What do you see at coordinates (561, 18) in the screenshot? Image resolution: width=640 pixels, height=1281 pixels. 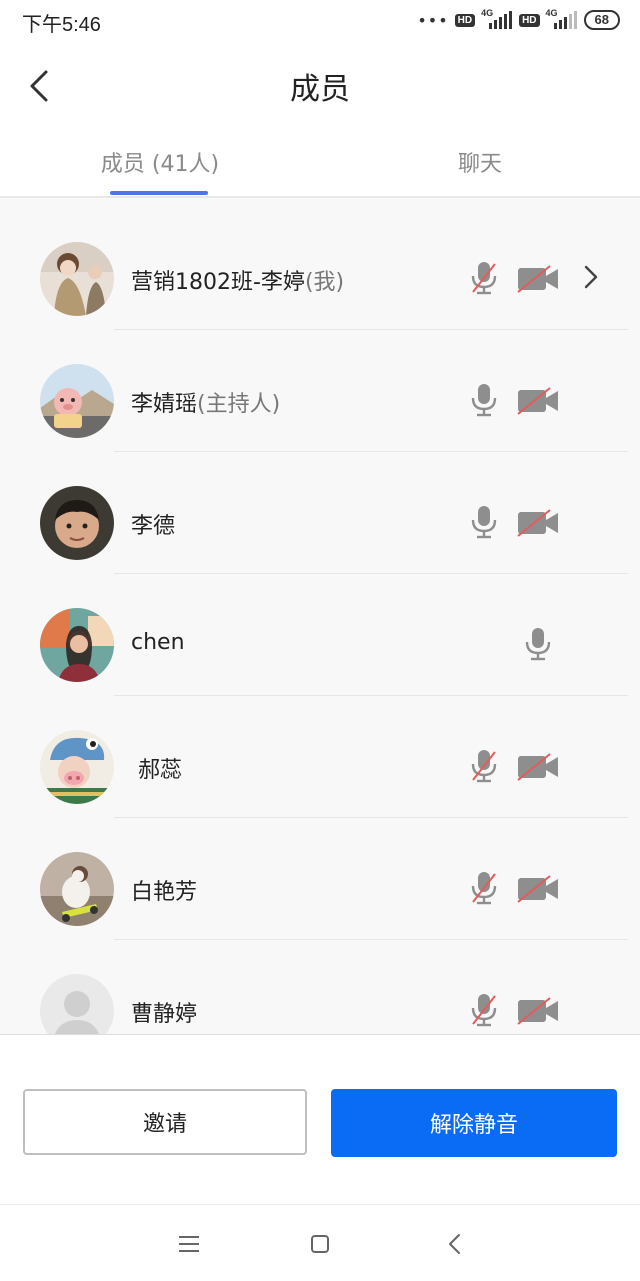 I see `signal-icon-2: 4G` at bounding box center [561, 18].